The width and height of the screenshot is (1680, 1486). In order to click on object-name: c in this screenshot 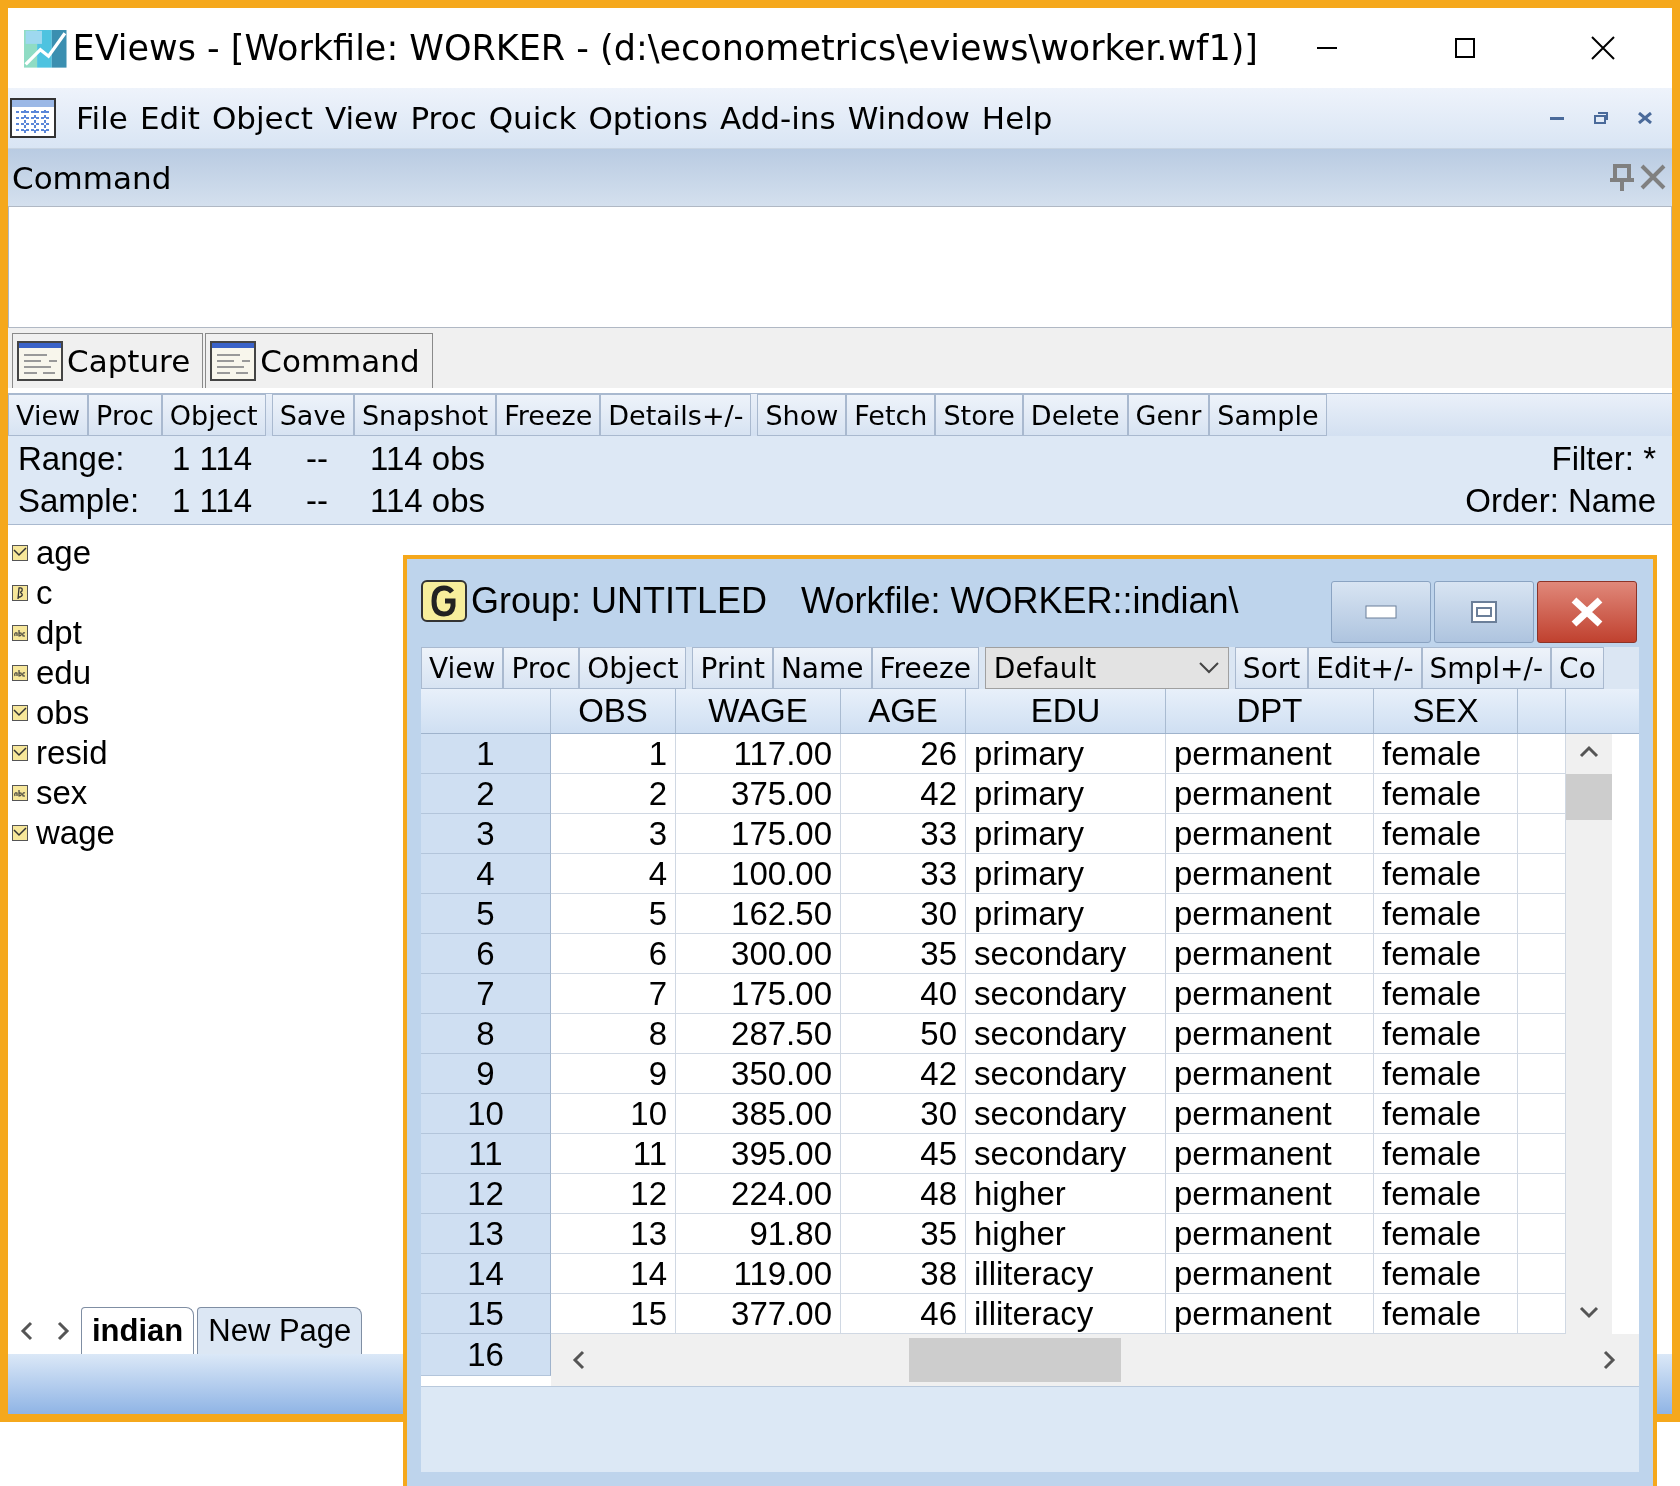, I will do `click(44, 593)`.